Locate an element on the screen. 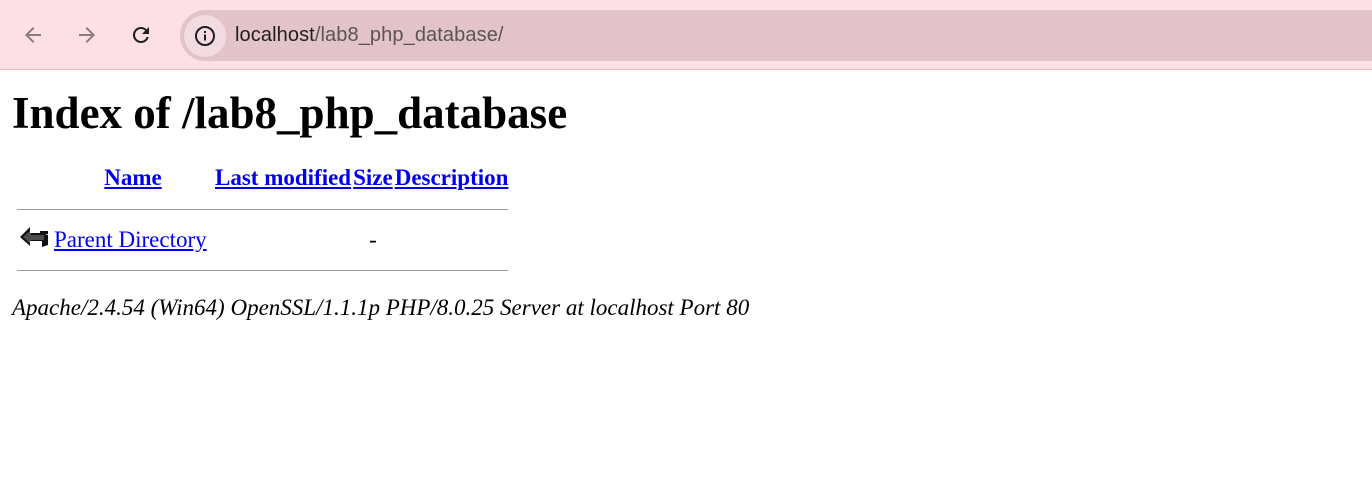 The width and height of the screenshot is (1372, 493). reload-icon is located at coordinates (140, 34).